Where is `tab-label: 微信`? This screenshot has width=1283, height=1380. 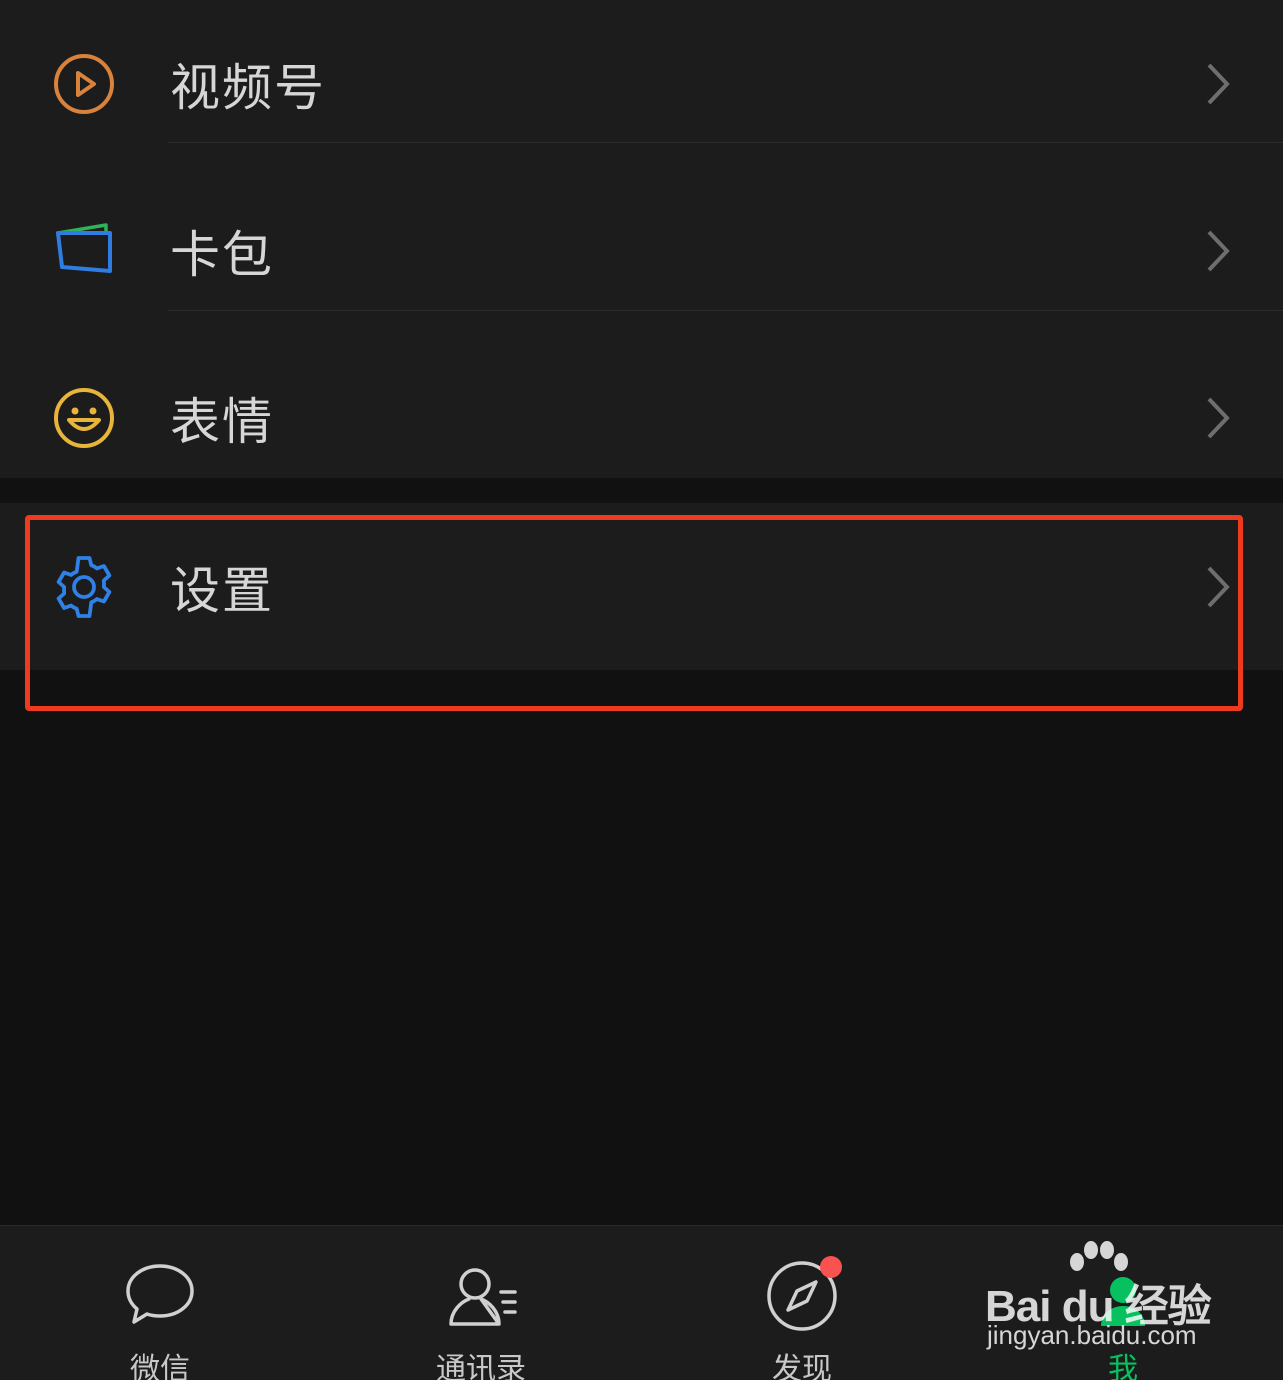 tab-label: 微信 is located at coordinates (160, 1366).